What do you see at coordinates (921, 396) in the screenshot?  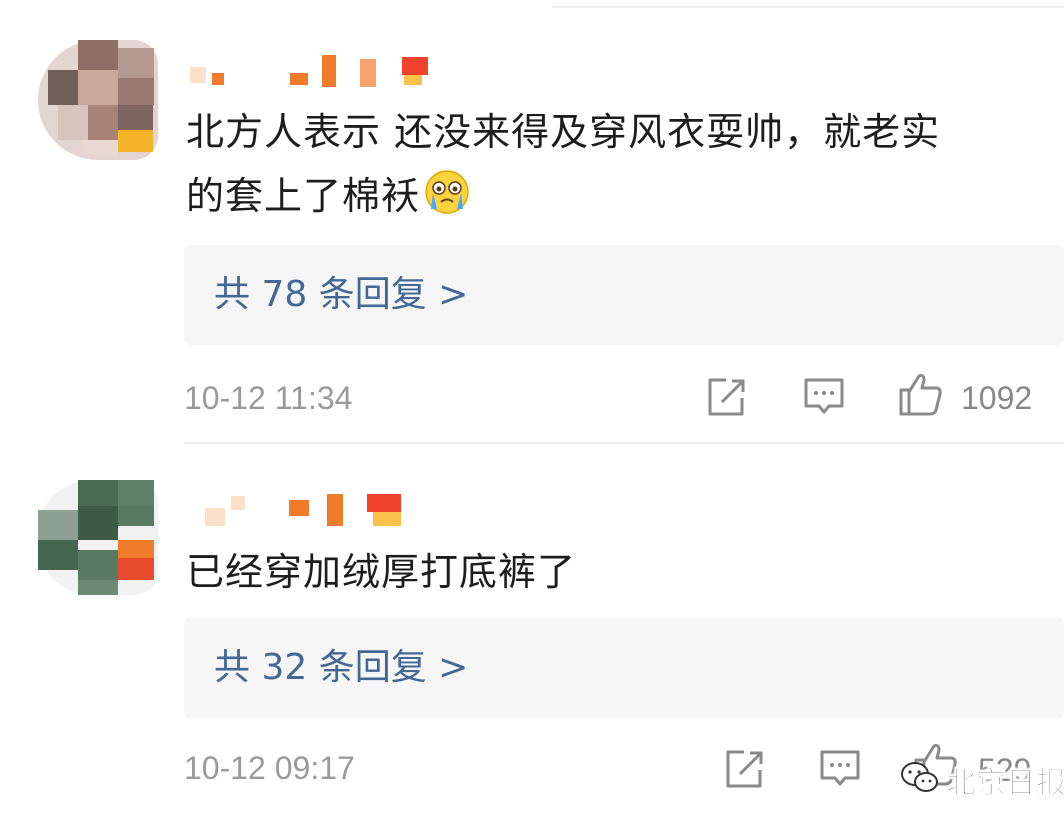 I see `thumbs-up-icon` at bounding box center [921, 396].